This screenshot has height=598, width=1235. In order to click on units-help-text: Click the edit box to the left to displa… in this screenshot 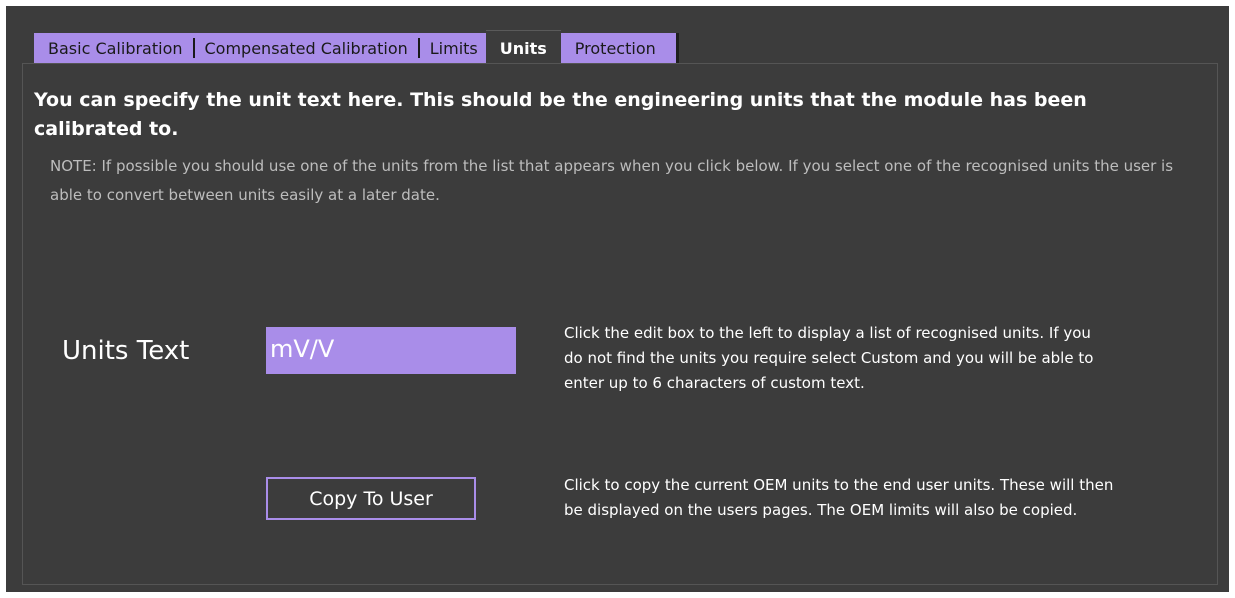, I will do `click(829, 358)`.